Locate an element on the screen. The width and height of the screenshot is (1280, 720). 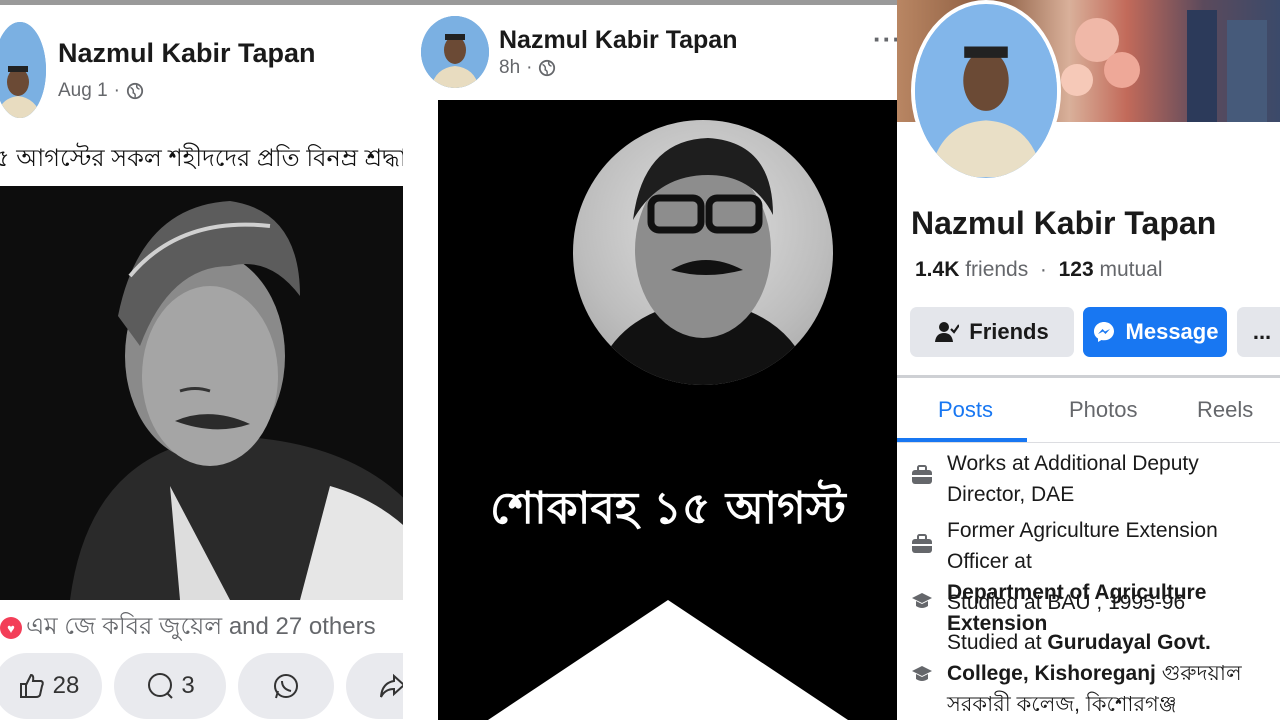
tab-photos: Photos is located at coordinates (1103, 410).